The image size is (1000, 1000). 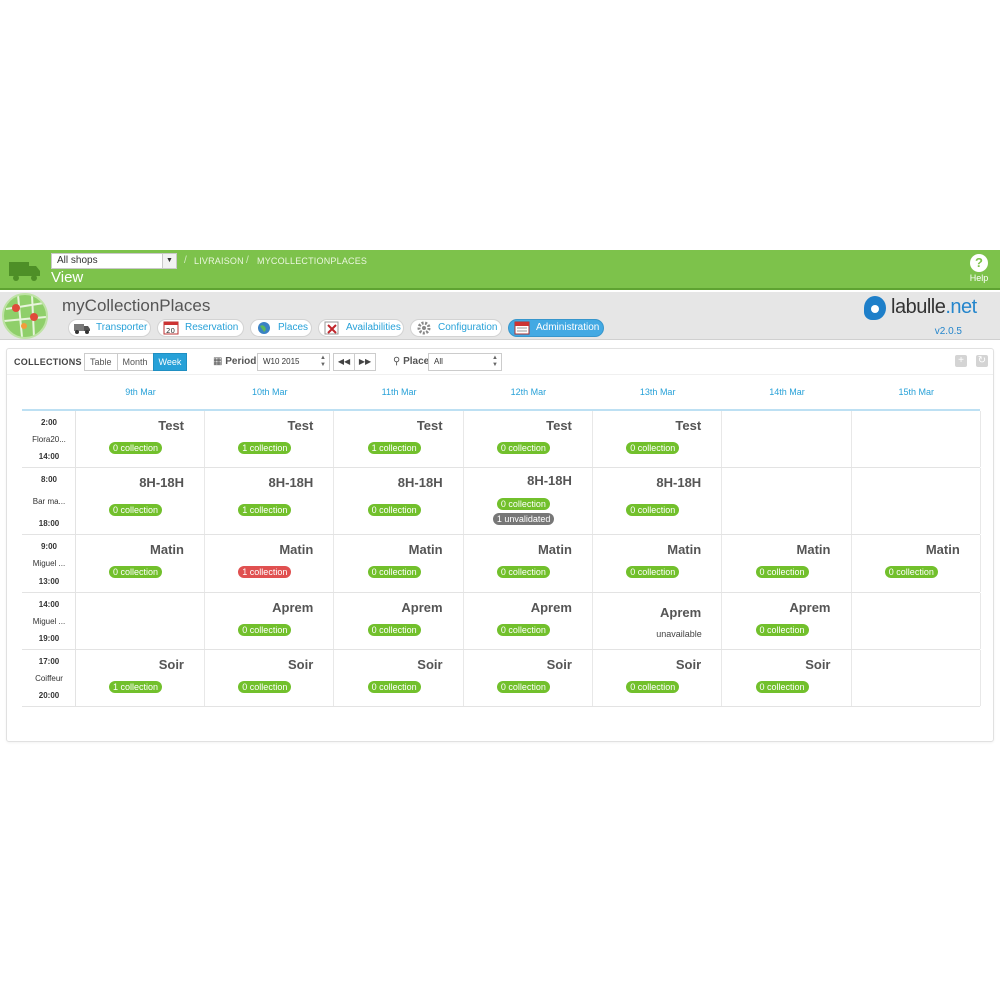 I want to click on place-select-value: All, so click(x=438, y=361).